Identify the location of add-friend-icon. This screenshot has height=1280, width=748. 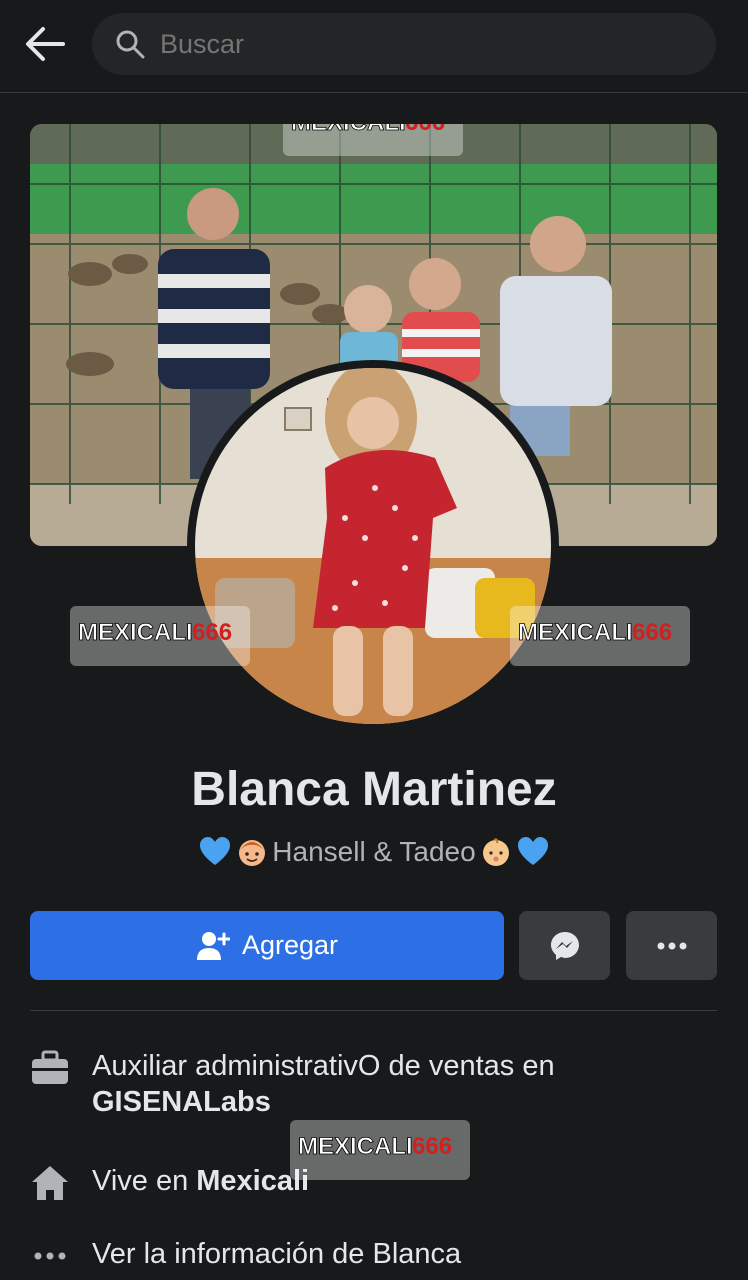
(213, 945).